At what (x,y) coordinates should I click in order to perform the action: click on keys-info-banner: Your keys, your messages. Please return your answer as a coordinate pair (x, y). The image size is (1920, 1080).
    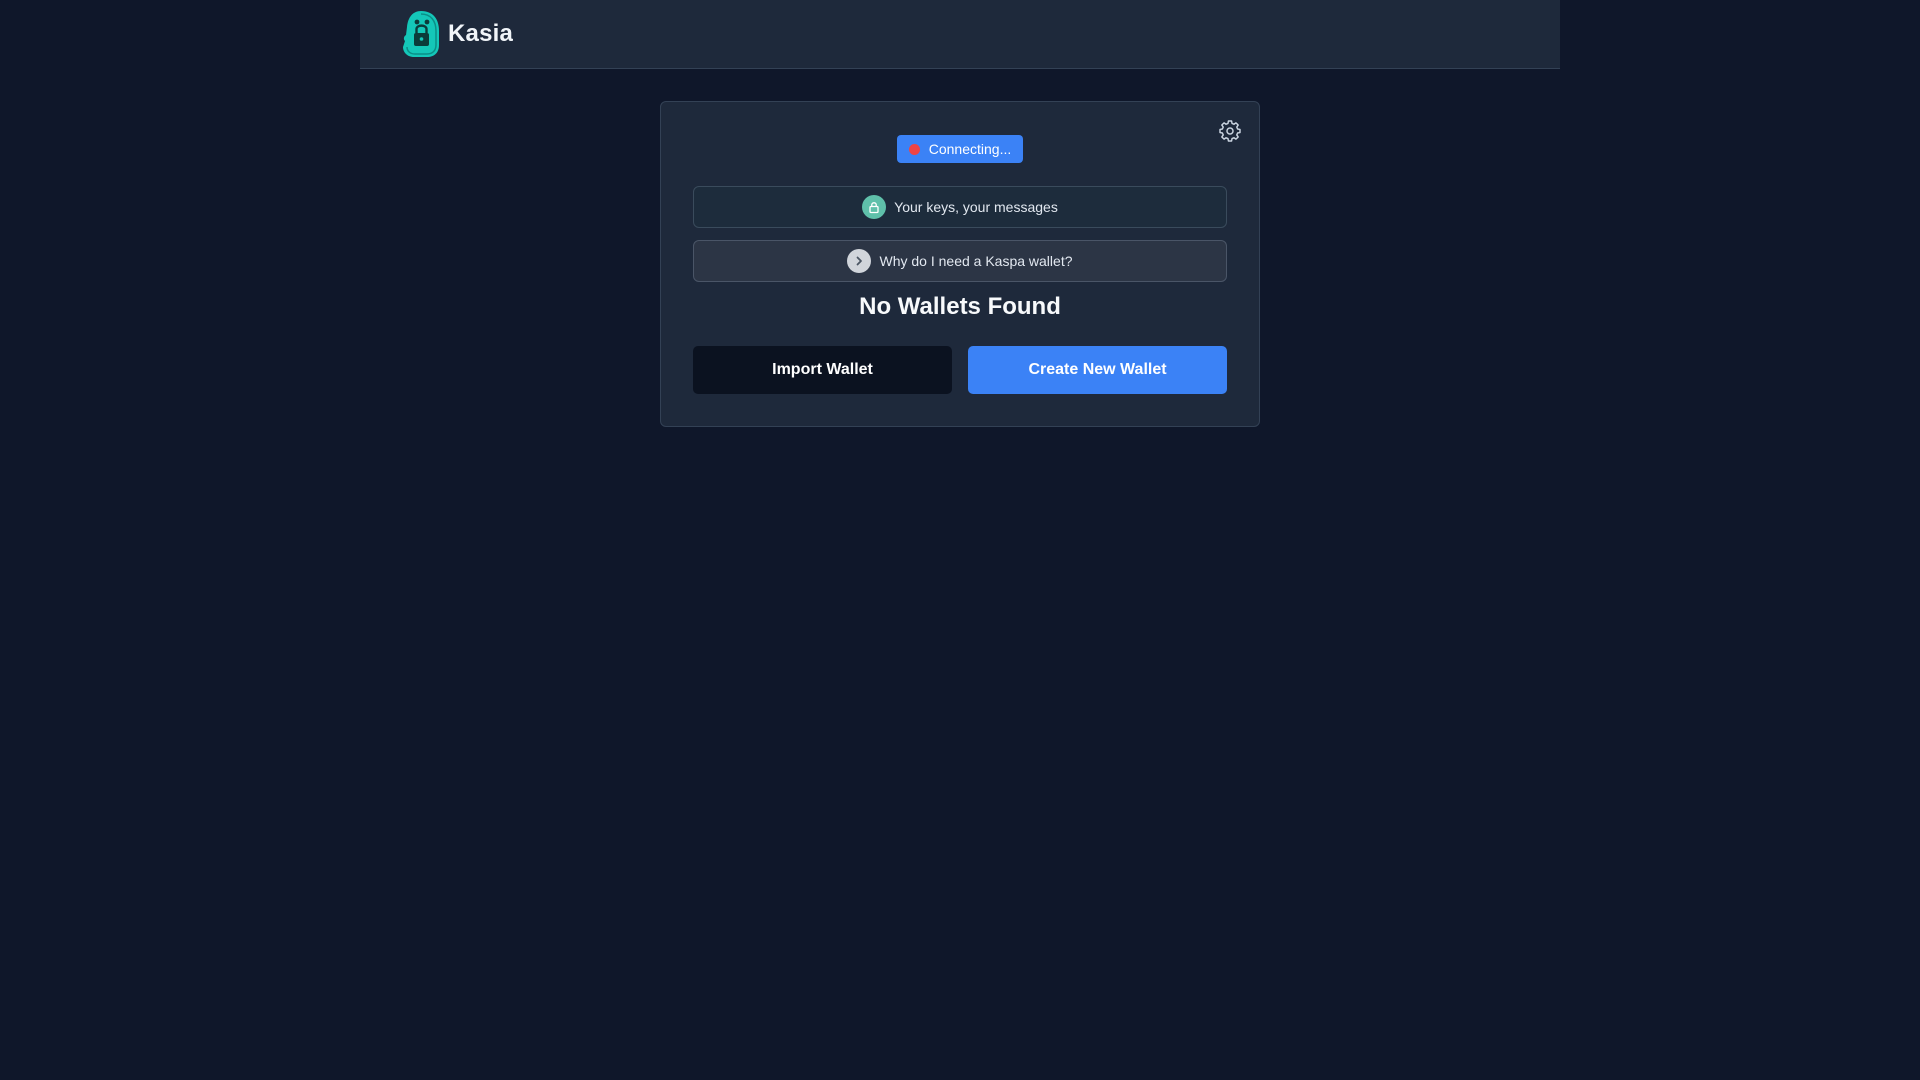
    Looking at the image, I should click on (960, 207).